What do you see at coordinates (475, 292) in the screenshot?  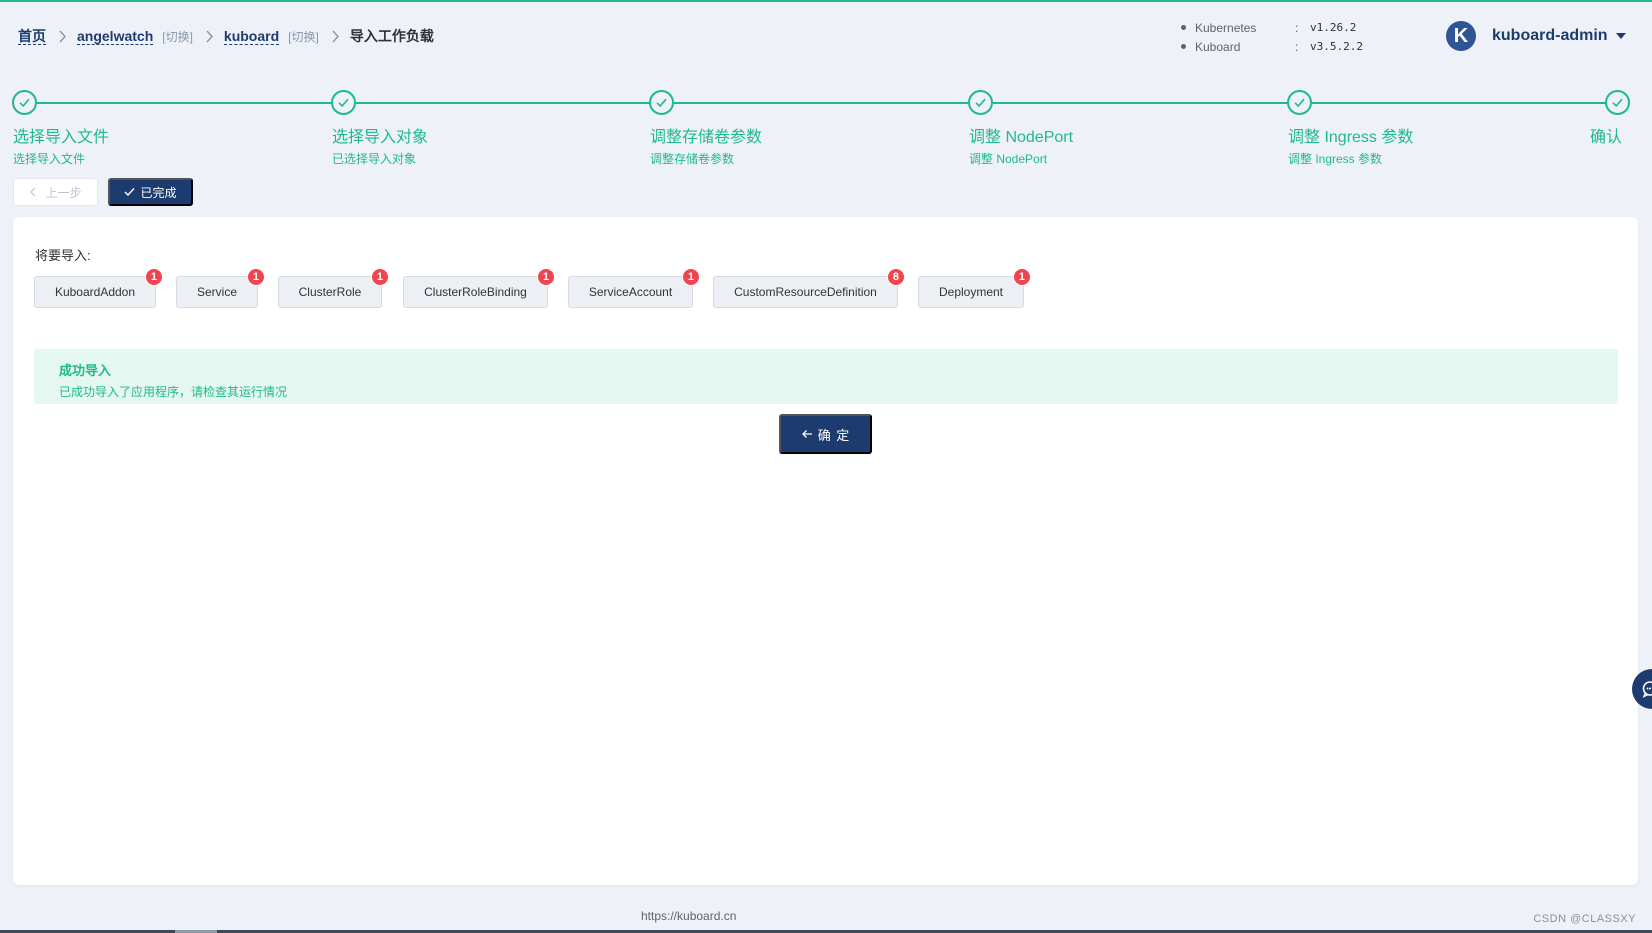 I see `resource-tag-label: ClusterRoleBinding` at bounding box center [475, 292].